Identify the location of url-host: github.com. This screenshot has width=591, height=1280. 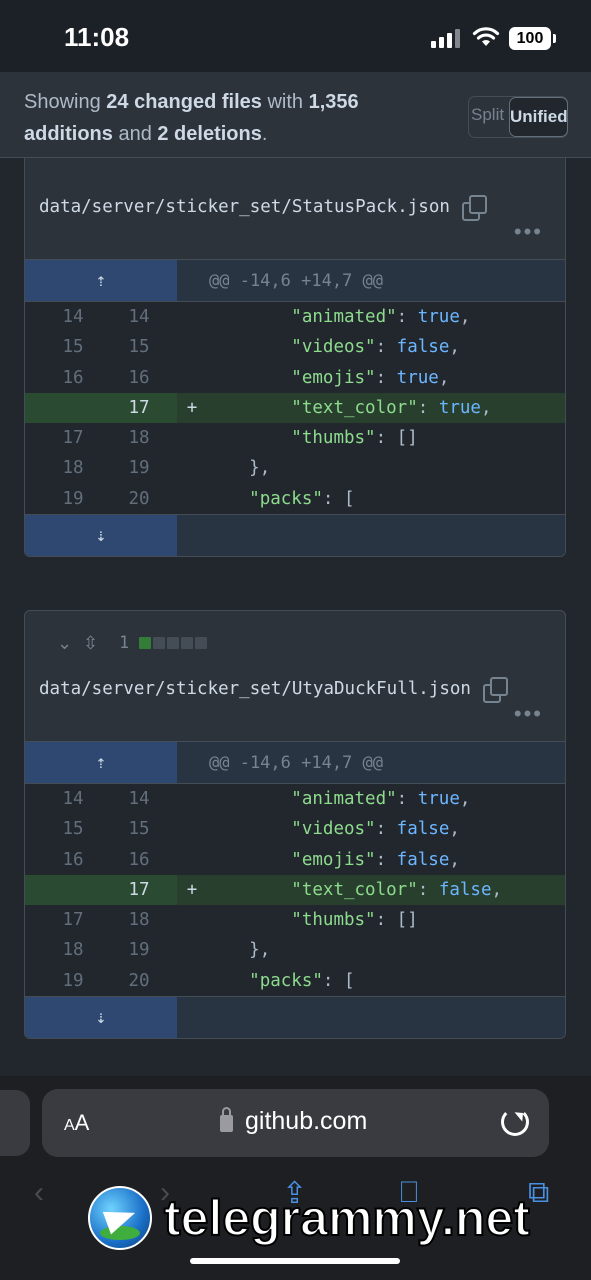
(293, 1121).